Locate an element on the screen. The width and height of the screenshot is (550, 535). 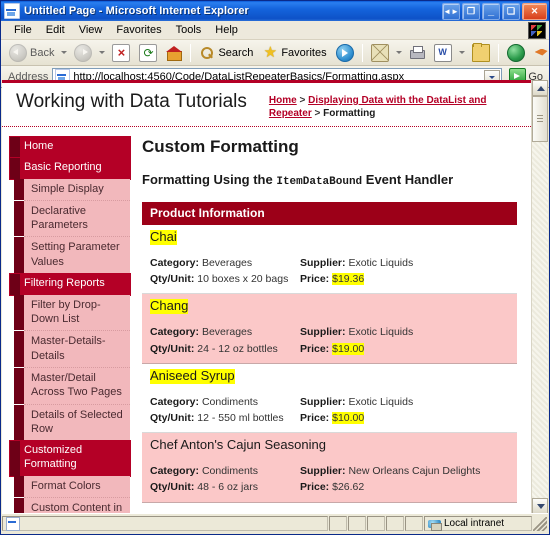
forward-icon is located at coordinates (83, 52).